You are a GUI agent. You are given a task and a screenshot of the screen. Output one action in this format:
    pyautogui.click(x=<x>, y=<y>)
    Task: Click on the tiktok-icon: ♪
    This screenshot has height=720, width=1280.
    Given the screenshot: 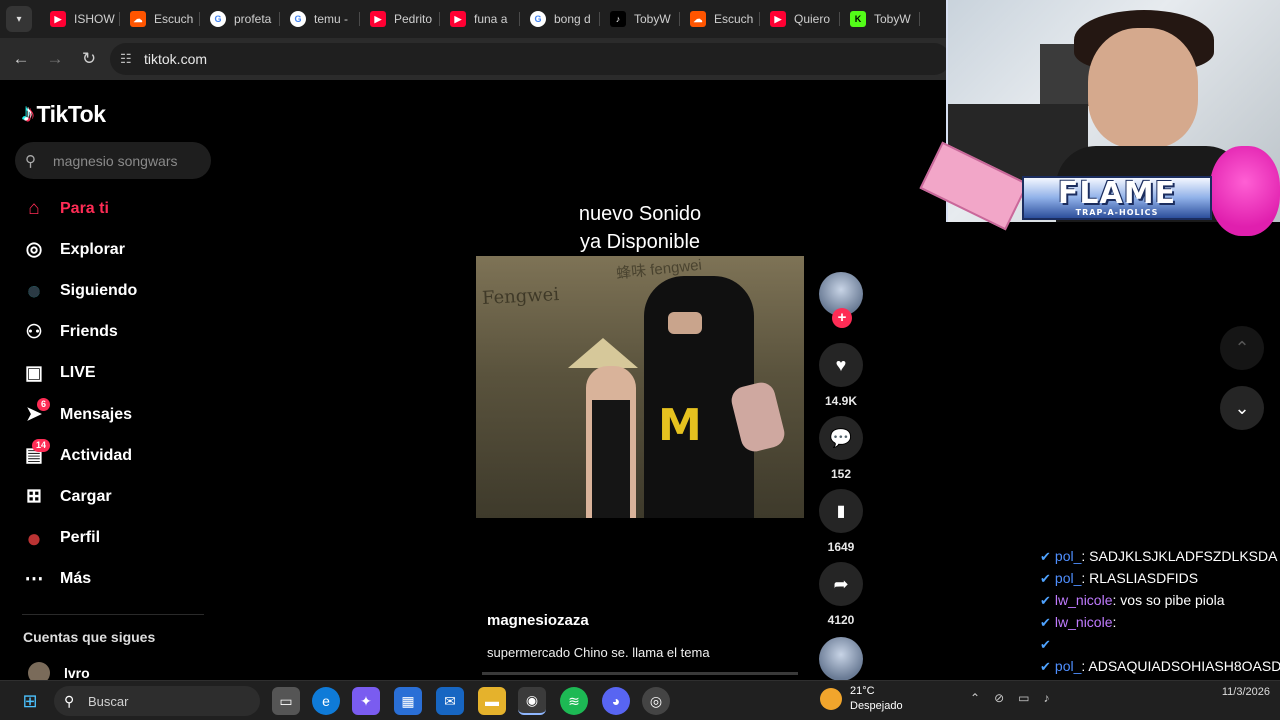 What is the action you would take?
    pyautogui.click(x=618, y=19)
    